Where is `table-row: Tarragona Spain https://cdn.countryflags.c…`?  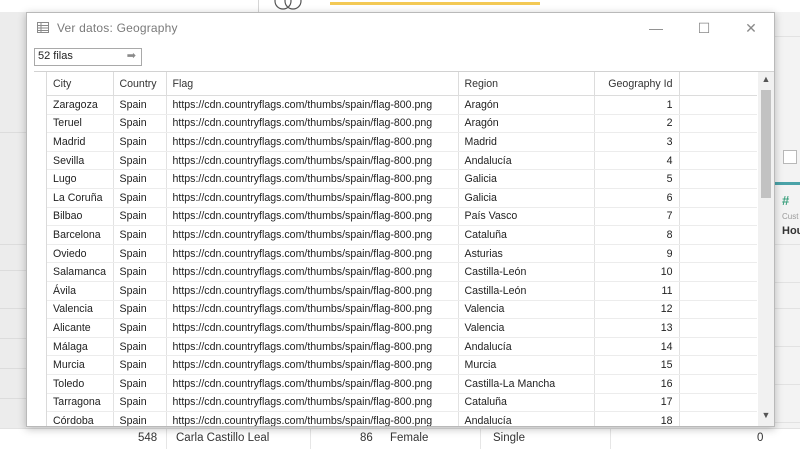 table-row: Tarragona Spain https://cdn.countryflags.c… is located at coordinates (402, 403).